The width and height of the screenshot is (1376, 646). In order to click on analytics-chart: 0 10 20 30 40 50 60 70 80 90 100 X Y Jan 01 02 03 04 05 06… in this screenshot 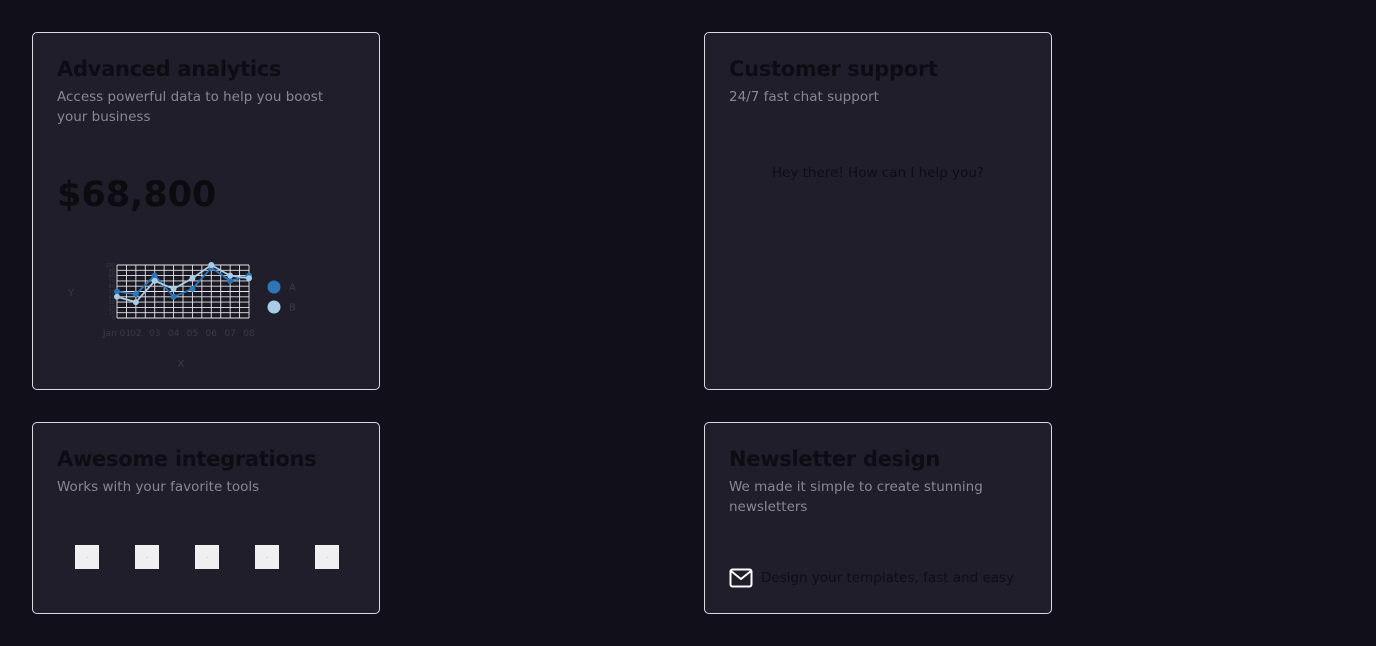, I will do `click(183, 325)`.